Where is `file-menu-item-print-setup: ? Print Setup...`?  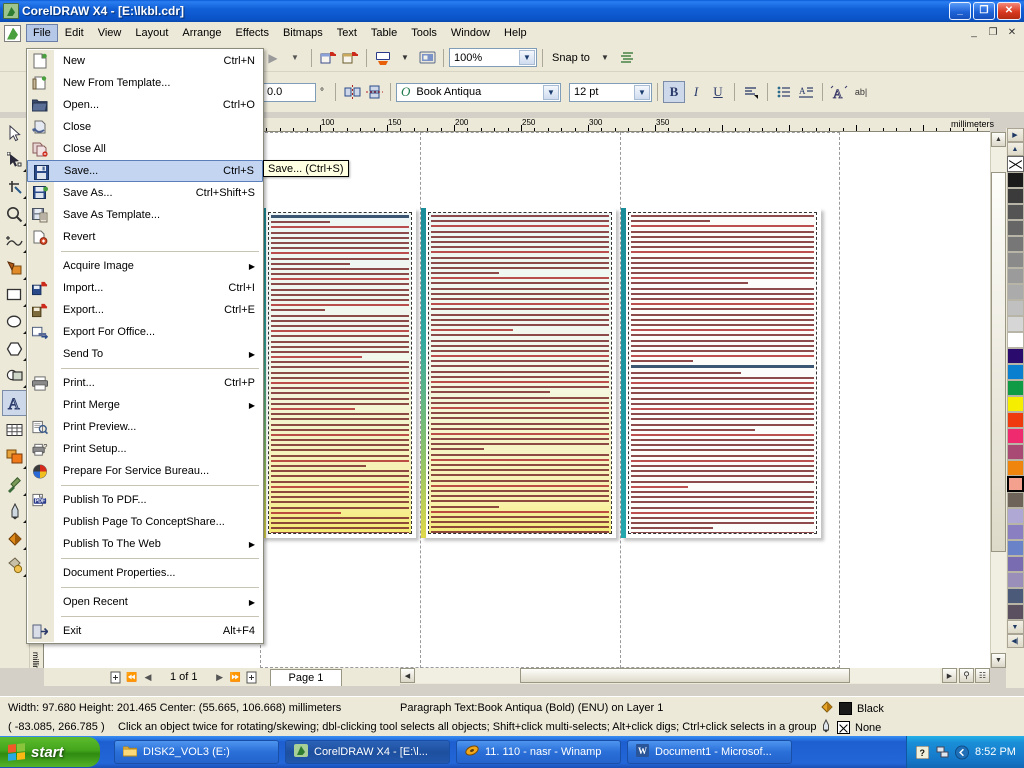 file-menu-item-print-setup: ? Print Setup... is located at coordinates (145, 449).